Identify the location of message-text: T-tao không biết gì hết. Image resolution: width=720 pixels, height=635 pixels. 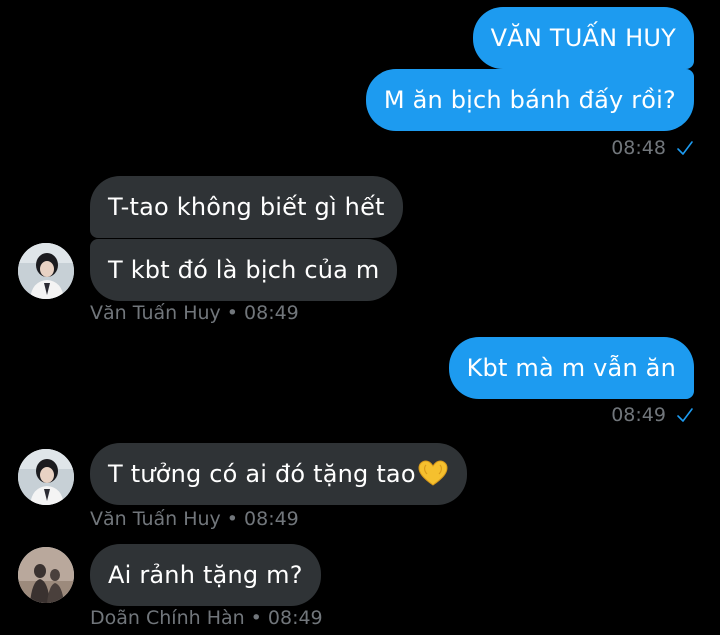
(246, 207).